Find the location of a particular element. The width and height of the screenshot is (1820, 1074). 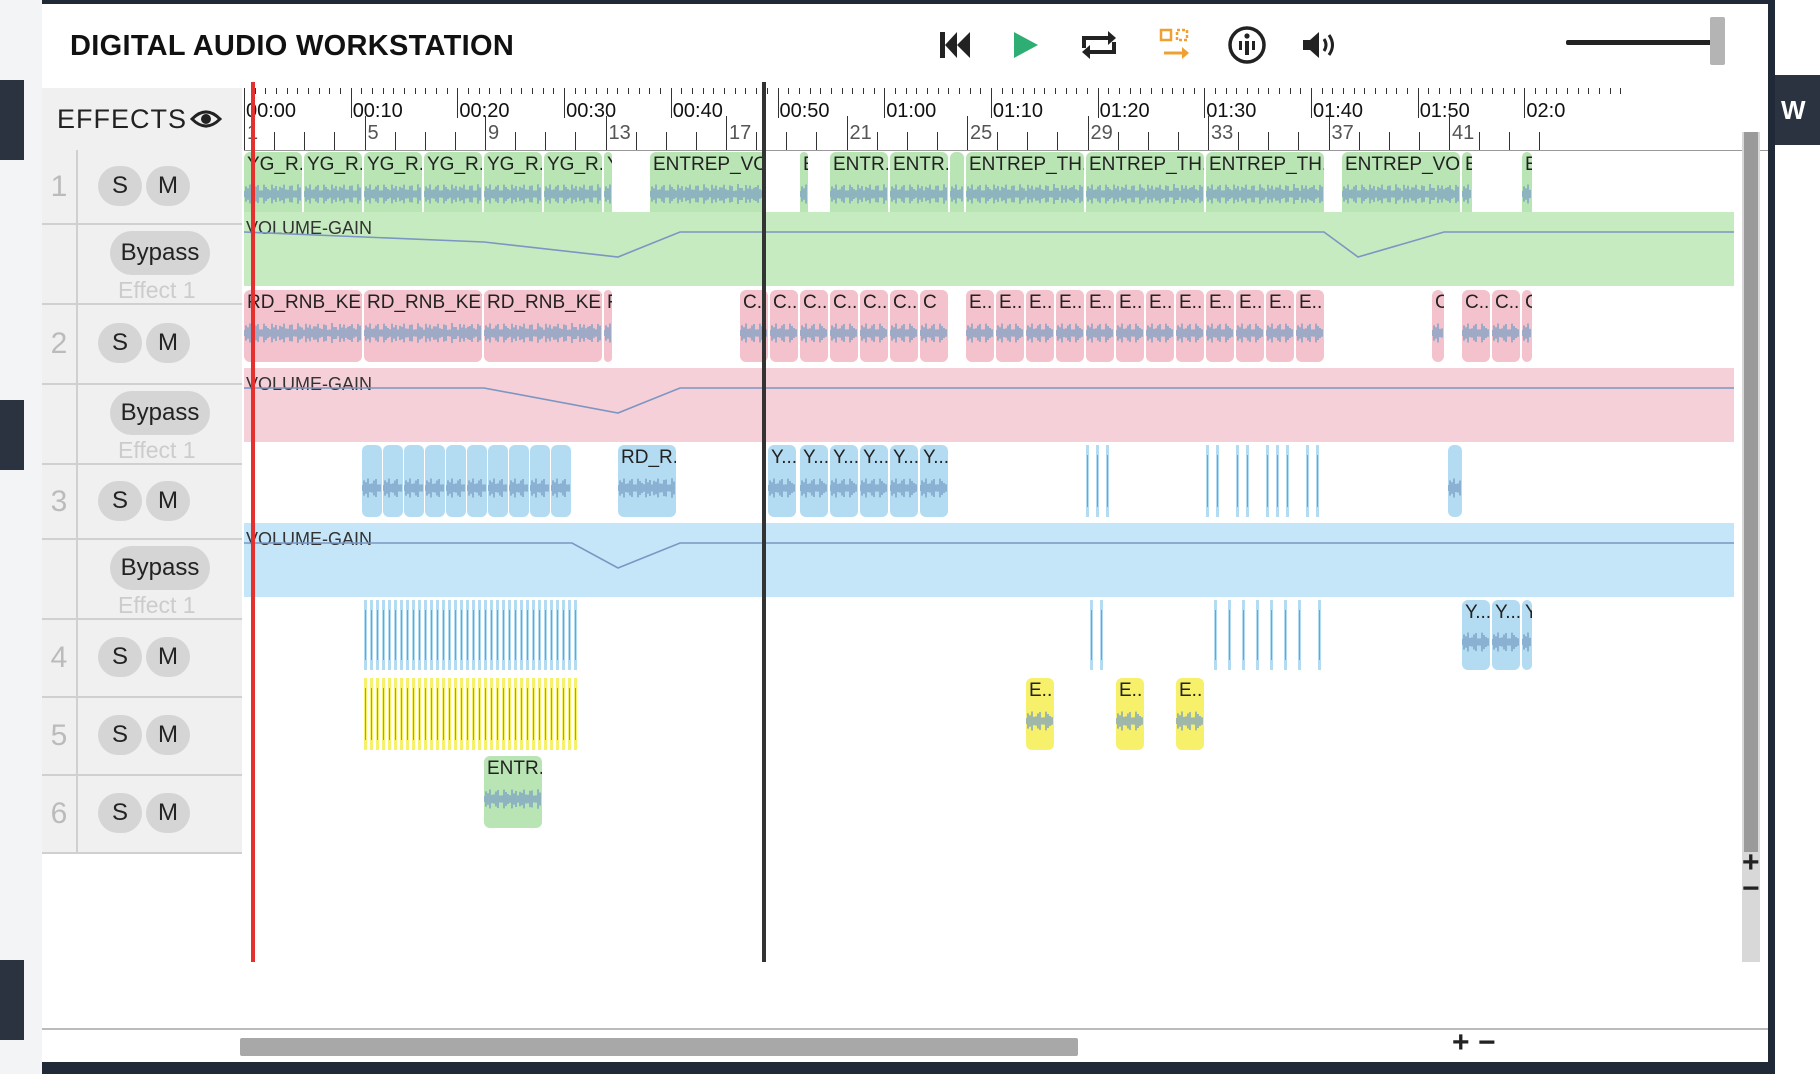

vertical-zoom-out-button: − is located at coordinates (1751, 889).